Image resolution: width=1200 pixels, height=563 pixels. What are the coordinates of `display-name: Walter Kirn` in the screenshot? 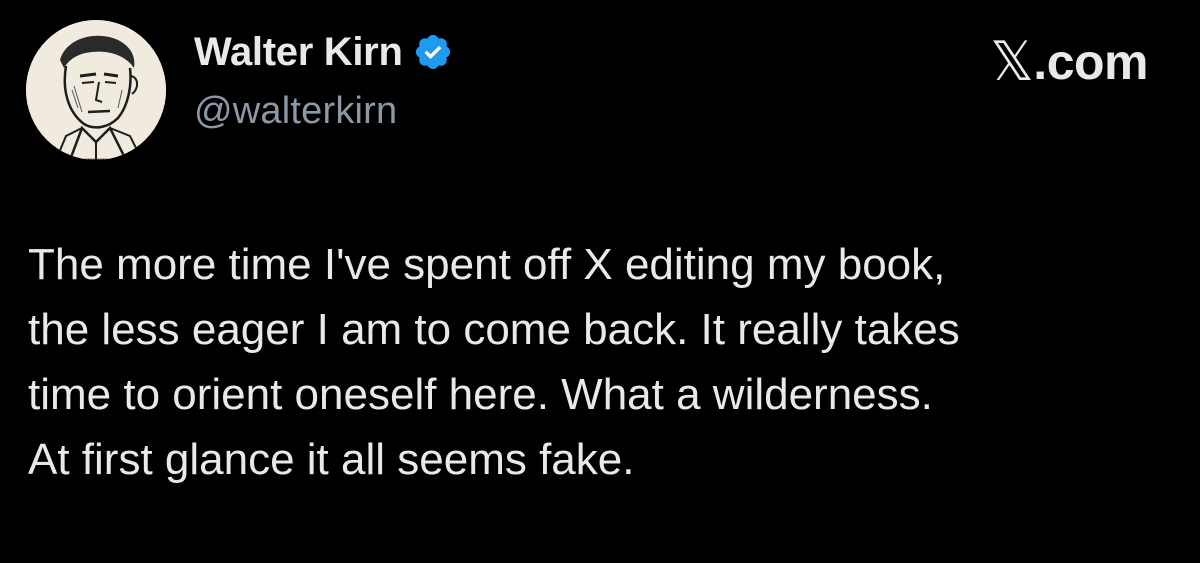 It's located at (298, 52).